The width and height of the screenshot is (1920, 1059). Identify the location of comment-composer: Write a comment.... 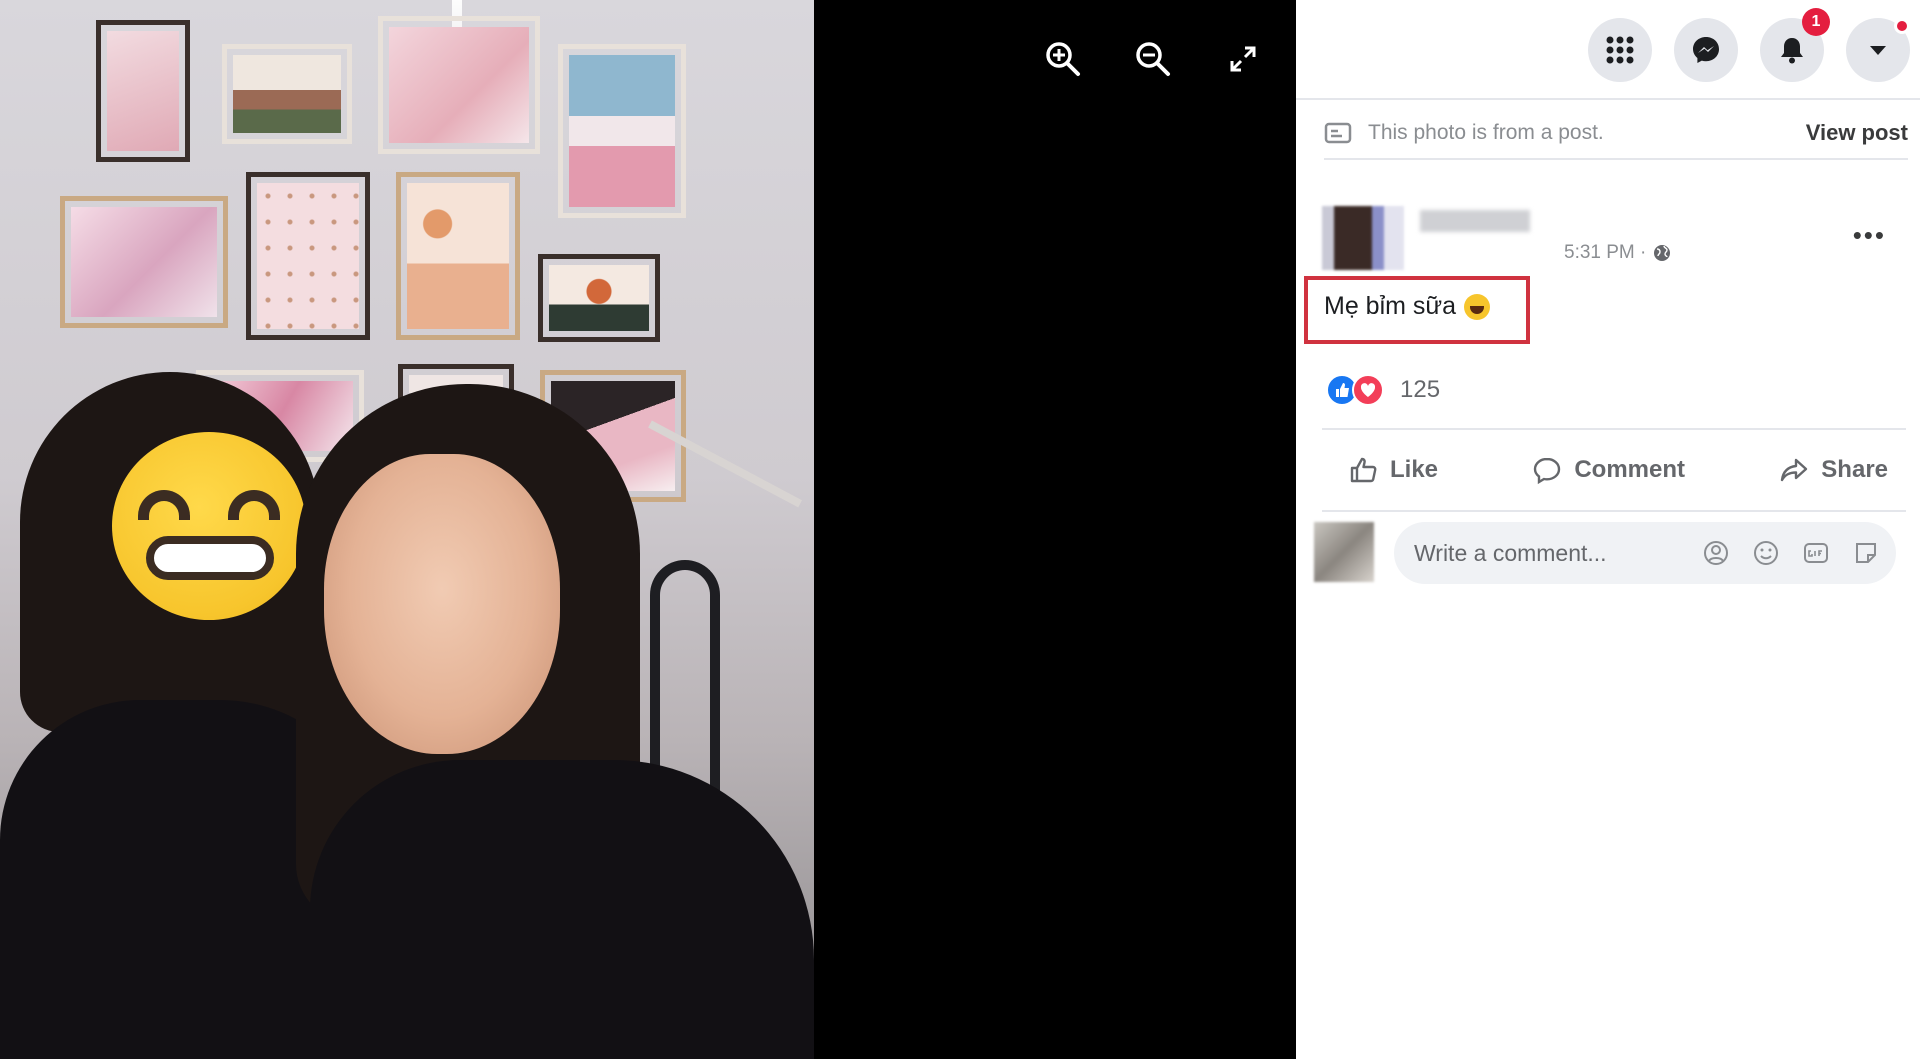
(1614, 553).